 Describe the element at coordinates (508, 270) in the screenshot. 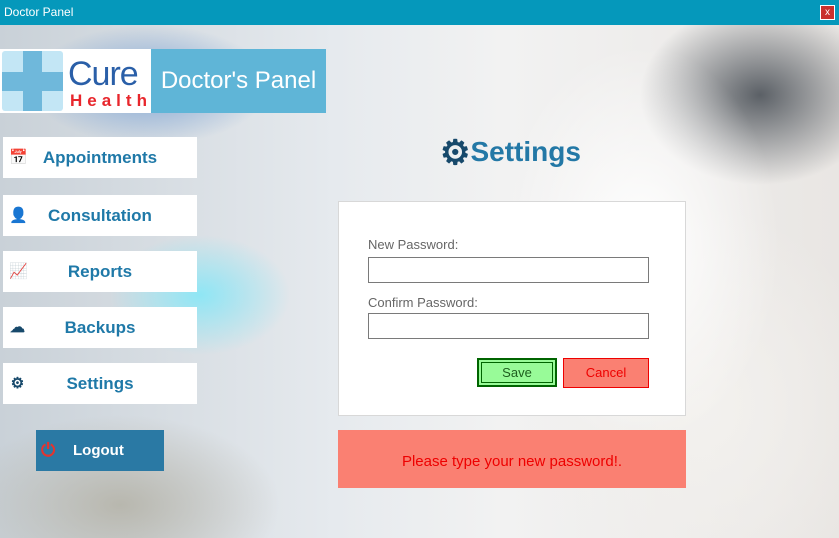

I see `new-password-input` at that location.